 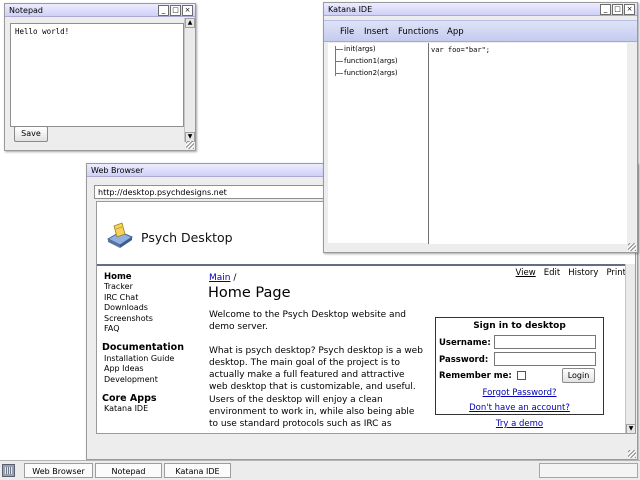 What do you see at coordinates (151, 277) in the screenshot?
I see `nav-item-home: Home` at bounding box center [151, 277].